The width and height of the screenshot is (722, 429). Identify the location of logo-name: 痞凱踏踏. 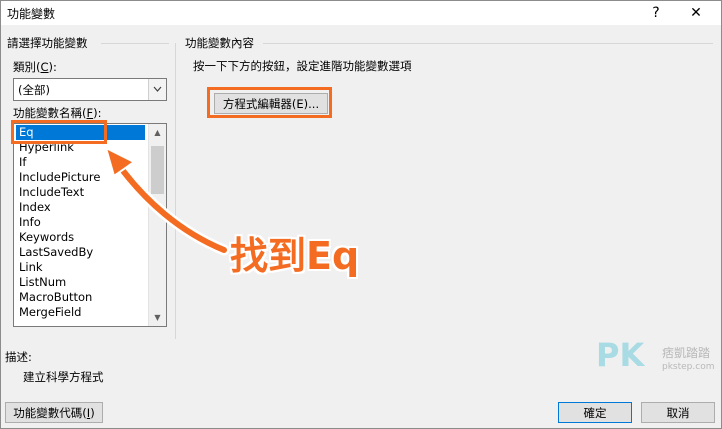
(686, 353).